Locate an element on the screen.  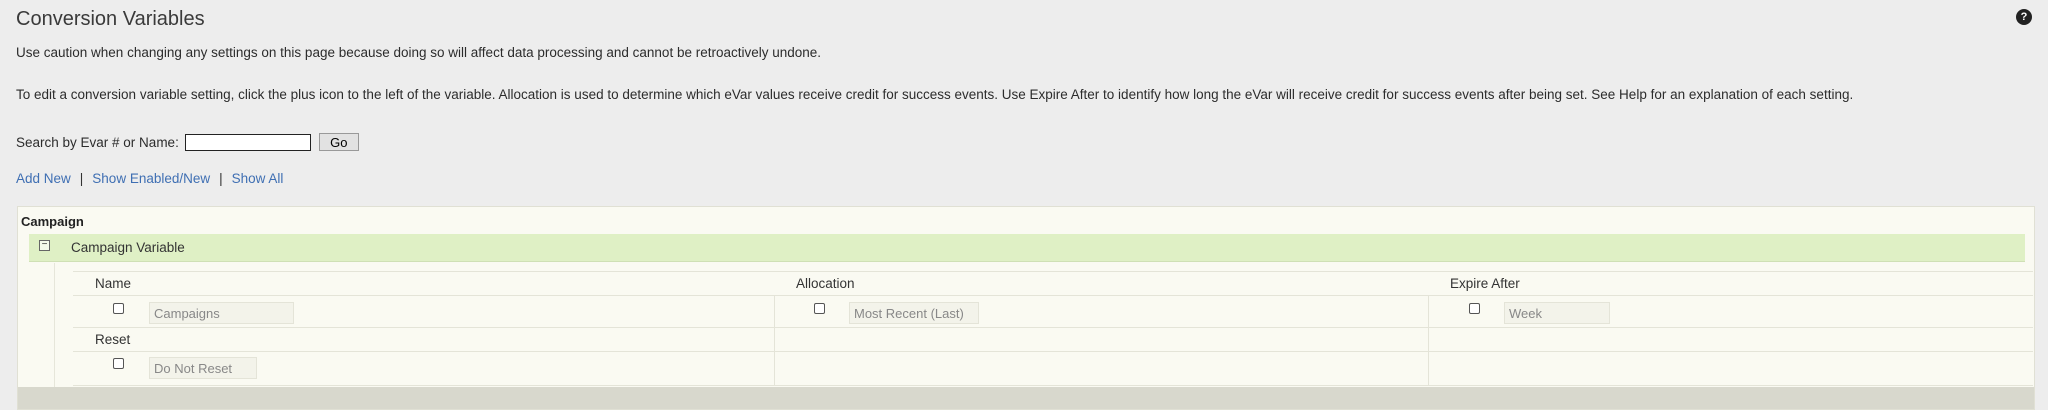
campaign-variable-header: − Campaign Variable is located at coordinates (1027, 248).